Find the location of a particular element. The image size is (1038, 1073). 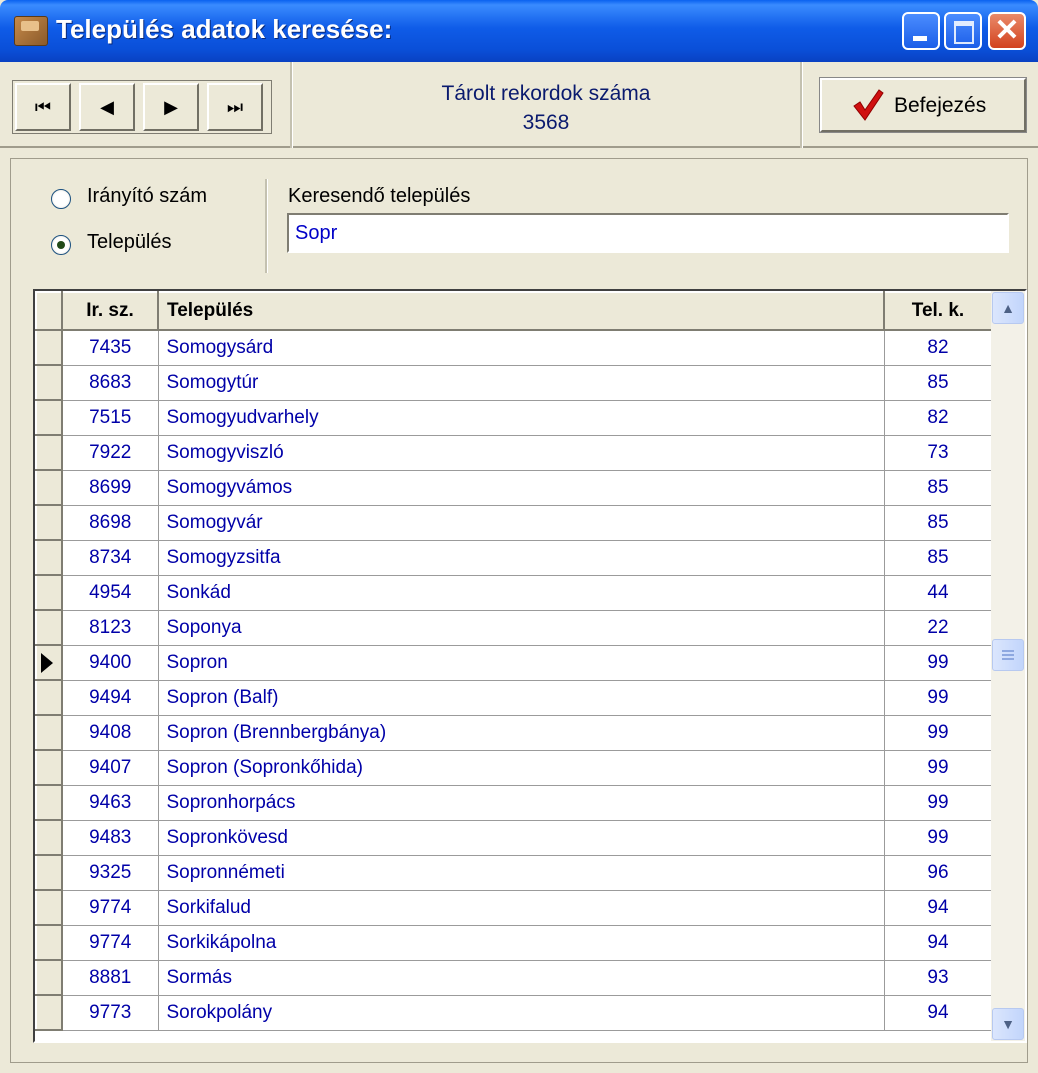

next-record-button: ▶ is located at coordinates (171, 107).